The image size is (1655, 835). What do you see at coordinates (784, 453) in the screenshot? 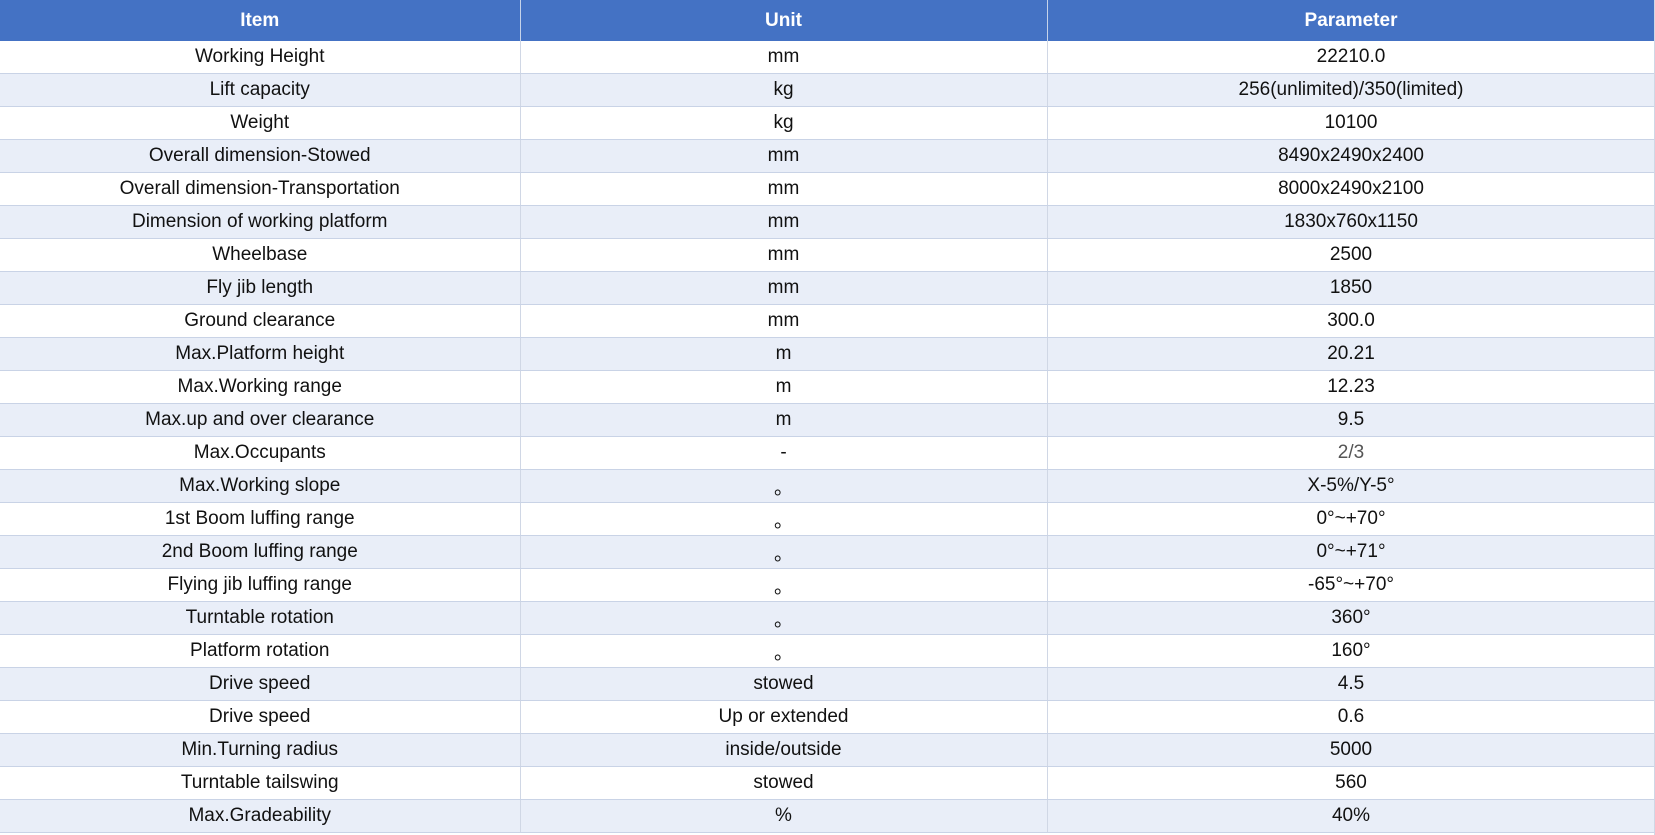
I see `cell-unit: -` at bounding box center [784, 453].